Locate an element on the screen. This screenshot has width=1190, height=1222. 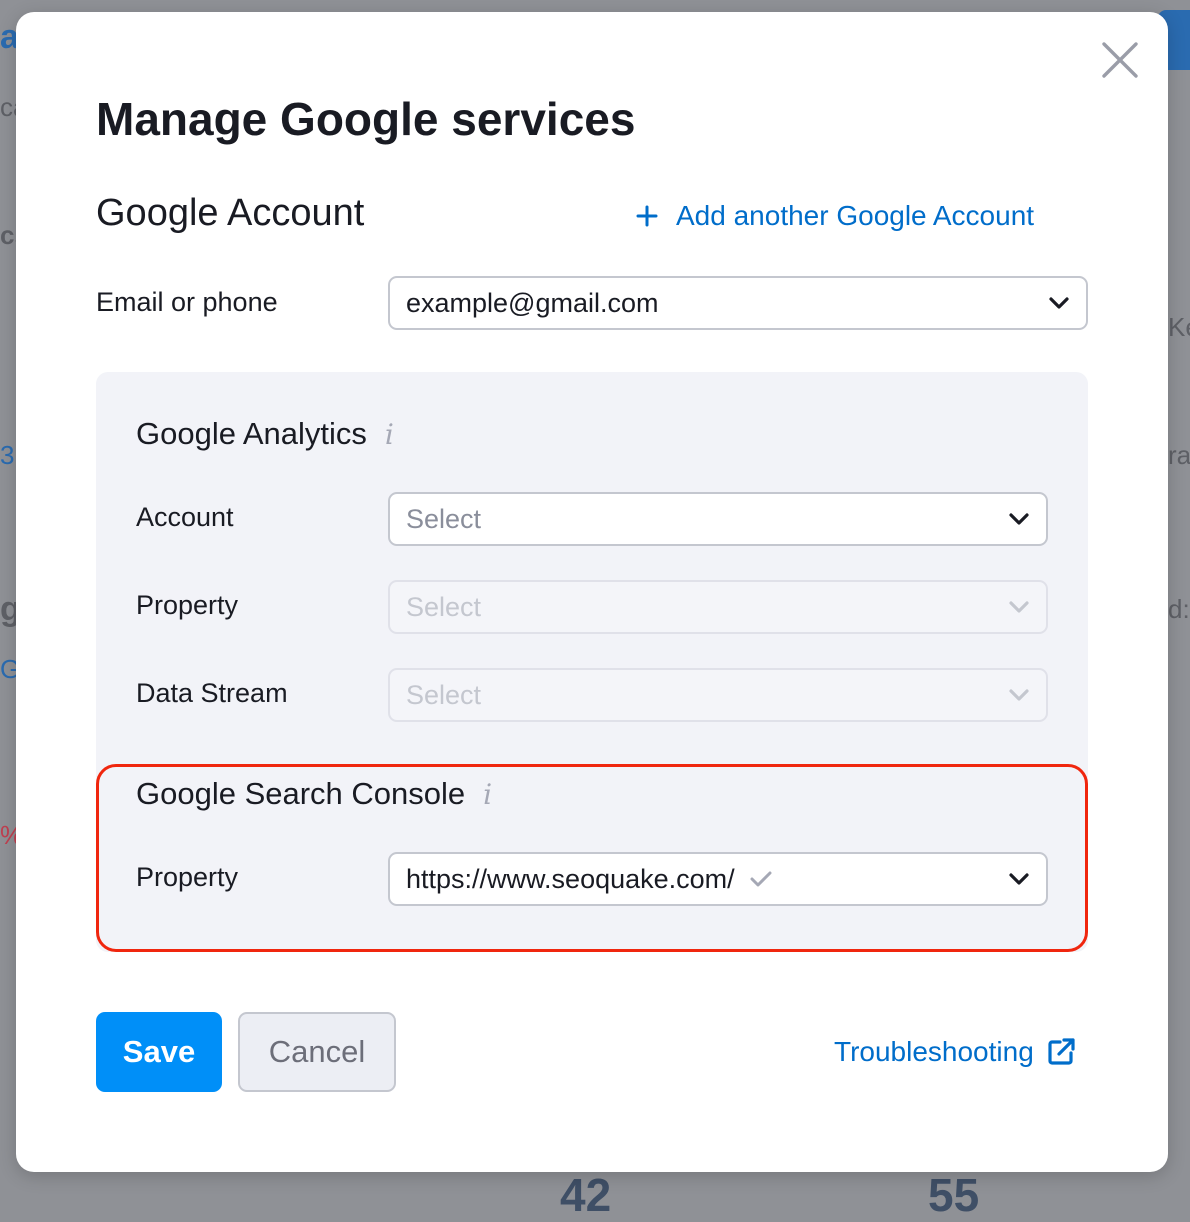
google-analytics-title: Google Analytics is located at coordinates (251, 433).